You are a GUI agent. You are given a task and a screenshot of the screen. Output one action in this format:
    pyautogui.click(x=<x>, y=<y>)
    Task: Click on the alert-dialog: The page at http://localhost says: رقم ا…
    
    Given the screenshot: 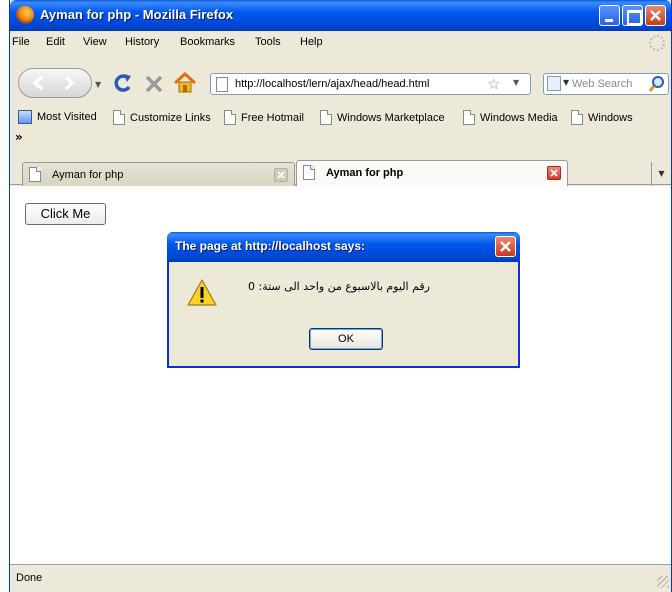 What is the action you would take?
    pyautogui.click(x=343, y=300)
    